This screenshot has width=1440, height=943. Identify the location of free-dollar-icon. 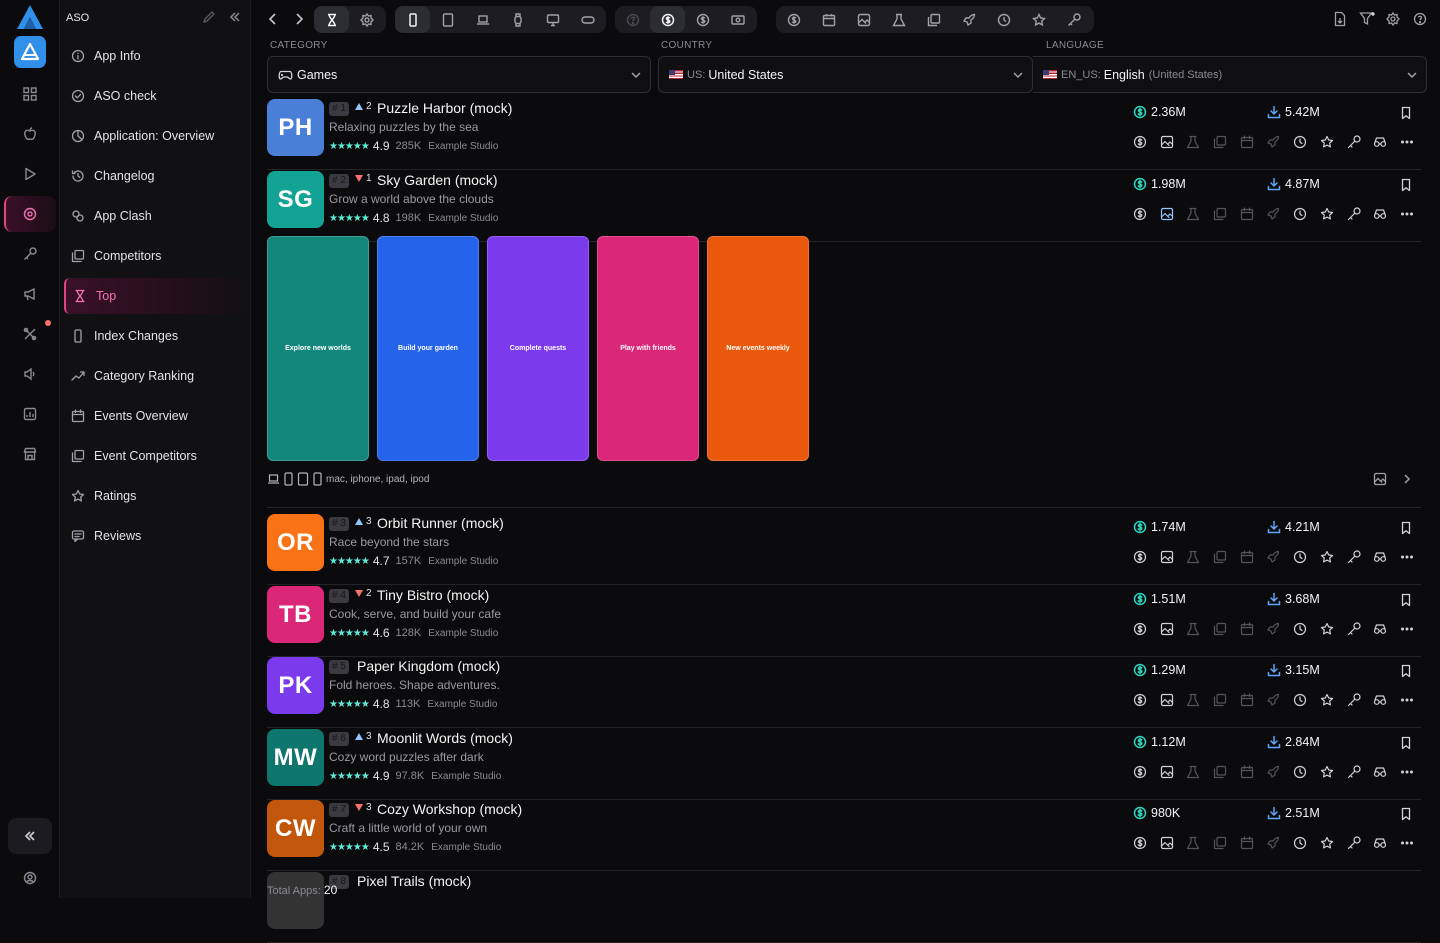
(702, 19).